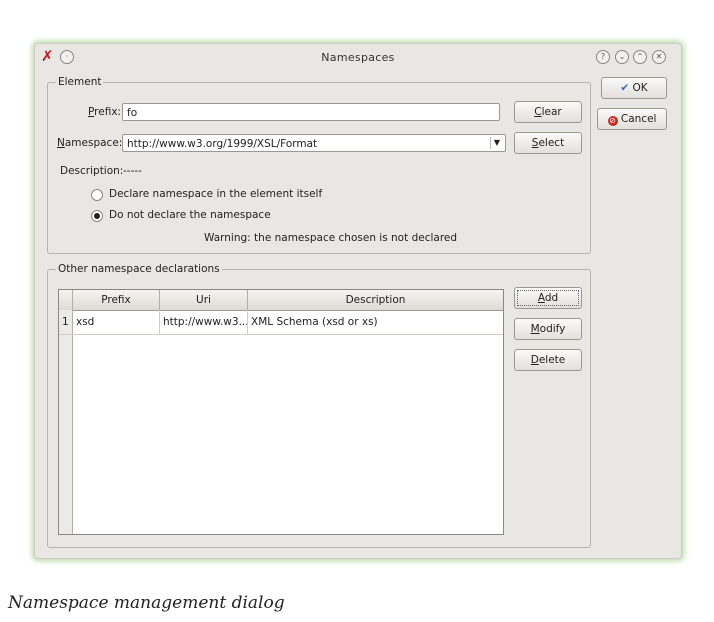  What do you see at coordinates (375, 322) in the screenshot?
I see `cell-description: XML Schema (xsd or xs)` at bounding box center [375, 322].